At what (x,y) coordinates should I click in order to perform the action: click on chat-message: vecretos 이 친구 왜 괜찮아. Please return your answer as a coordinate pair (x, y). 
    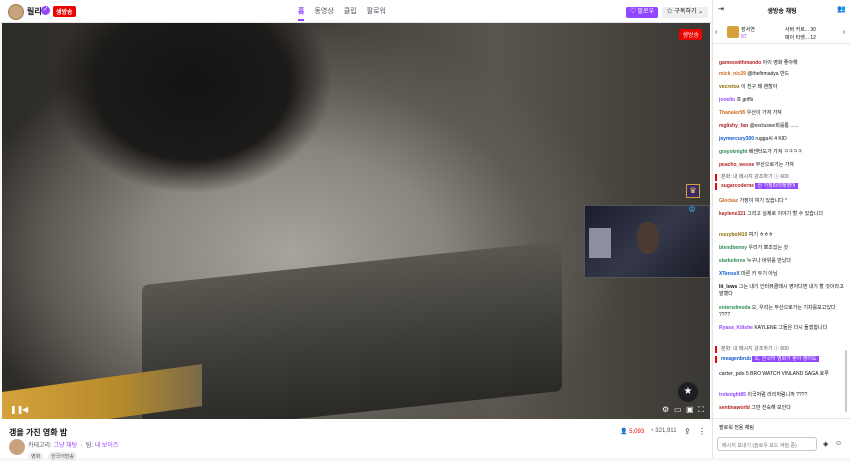
    Looking at the image, I should click on (782, 87).